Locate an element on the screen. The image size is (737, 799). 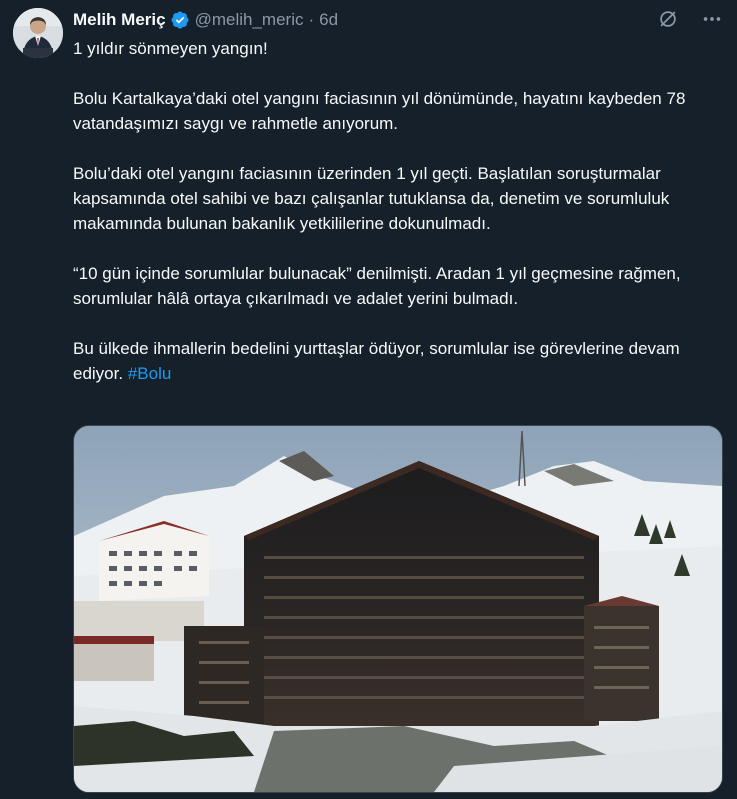
hashtag-link: #Bolu is located at coordinates (149, 373).